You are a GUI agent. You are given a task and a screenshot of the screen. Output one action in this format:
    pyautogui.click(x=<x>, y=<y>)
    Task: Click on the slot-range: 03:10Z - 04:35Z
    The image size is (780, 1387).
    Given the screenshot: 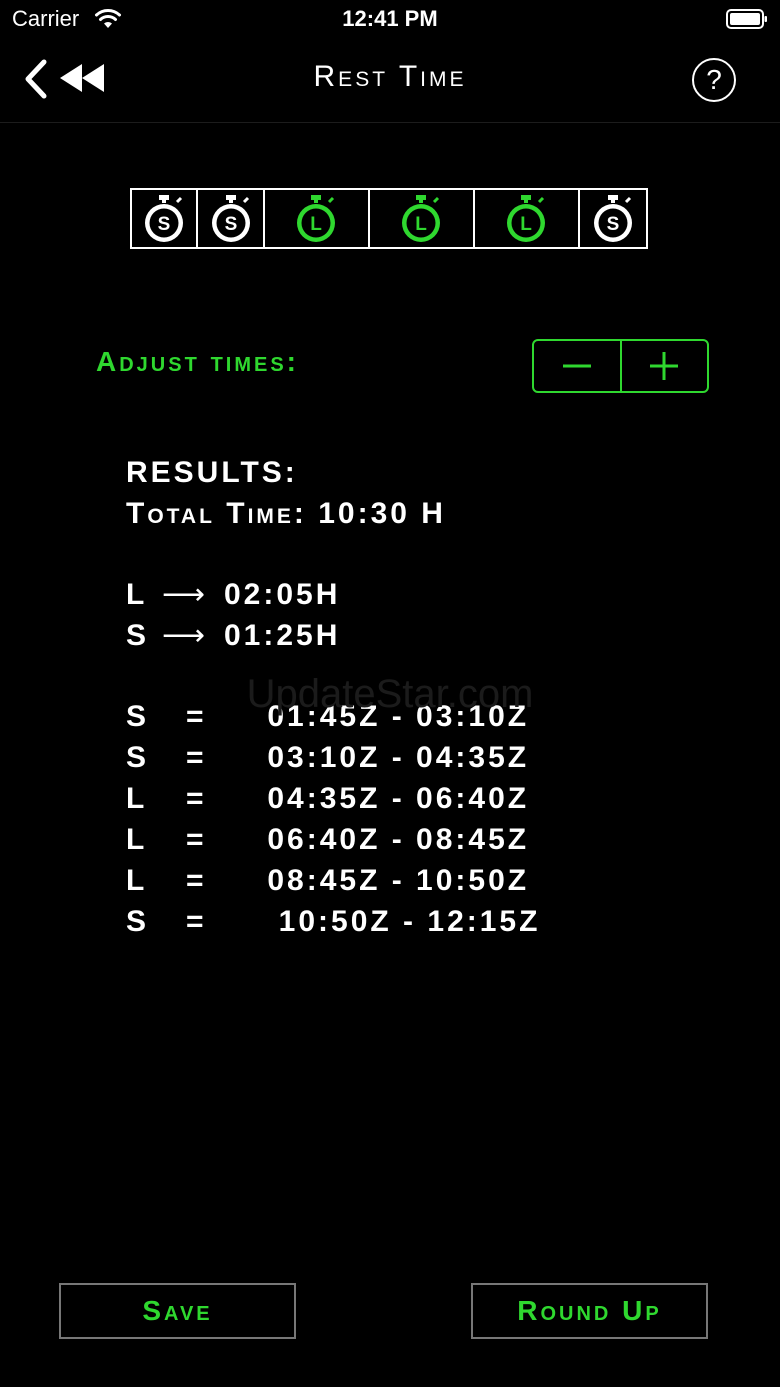 What is the action you would take?
    pyautogui.click(x=393, y=757)
    